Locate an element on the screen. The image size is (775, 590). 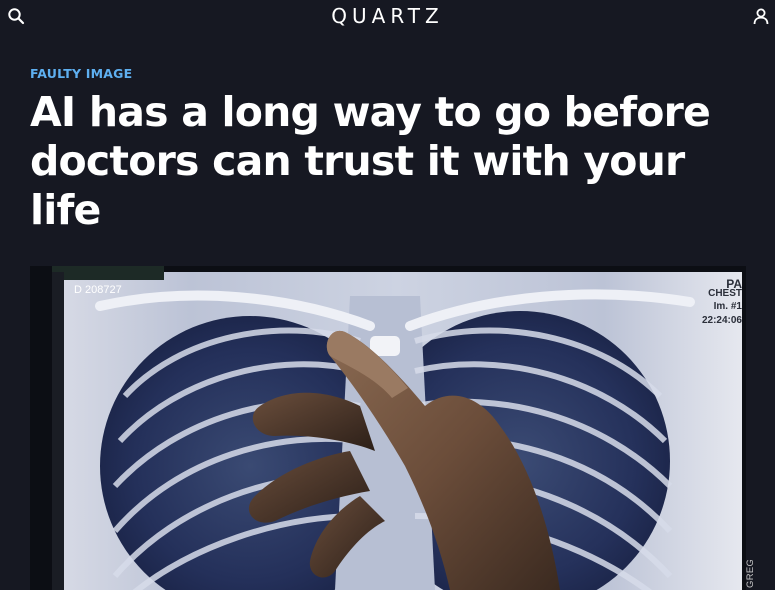
article-kicker: FAULTY IMAGE is located at coordinates (81, 73).